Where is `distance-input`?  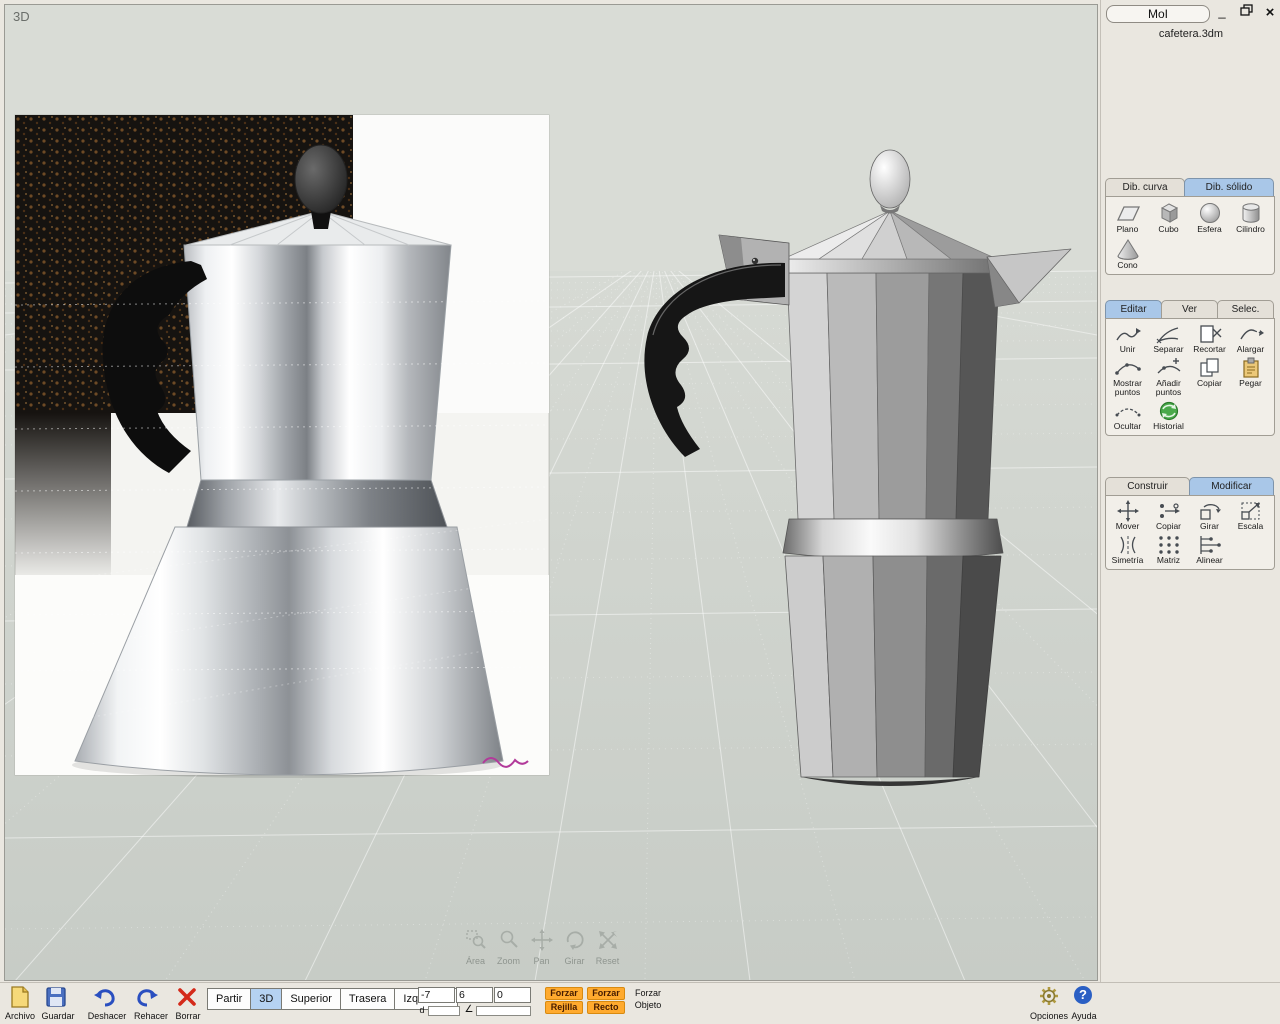 distance-input is located at coordinates (444, 1011).